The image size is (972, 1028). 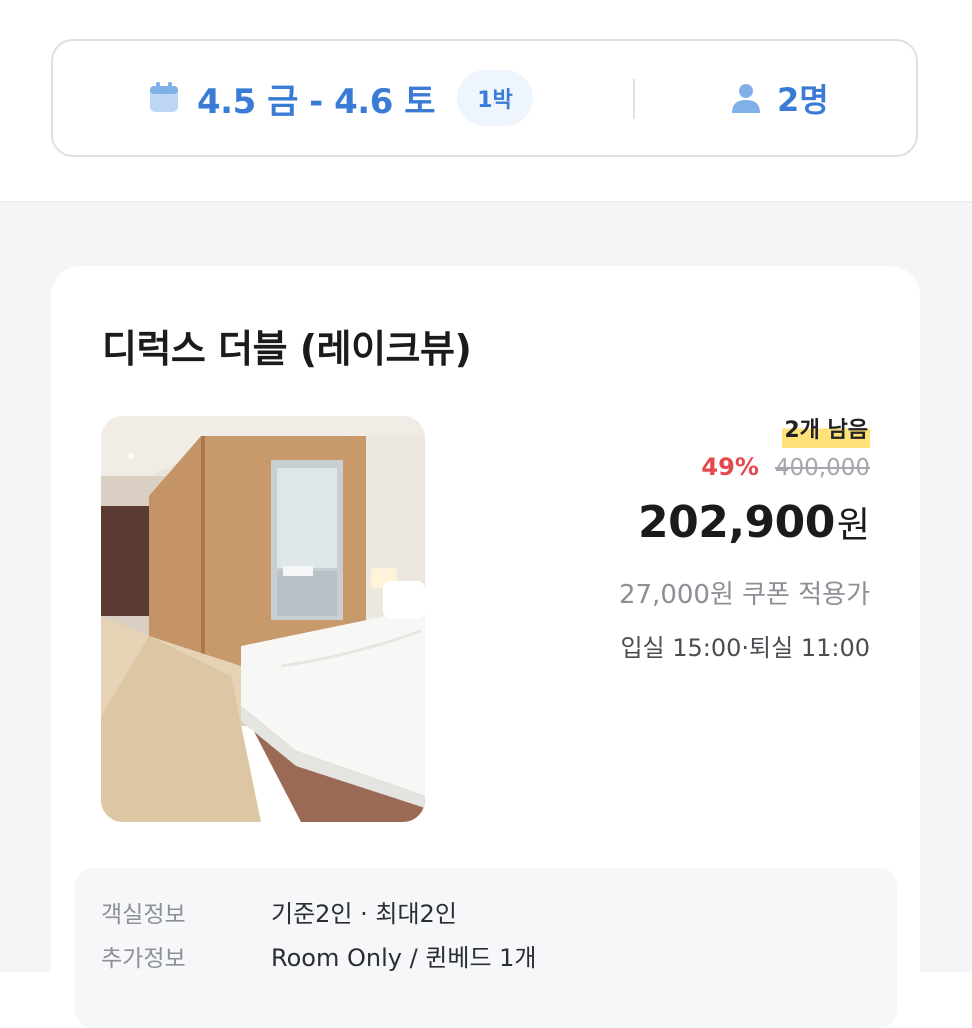 What do you see at coordinates (494, 98) in the screenshot?
I see `nights-badge: 1박` at bounding box center [494, 98].